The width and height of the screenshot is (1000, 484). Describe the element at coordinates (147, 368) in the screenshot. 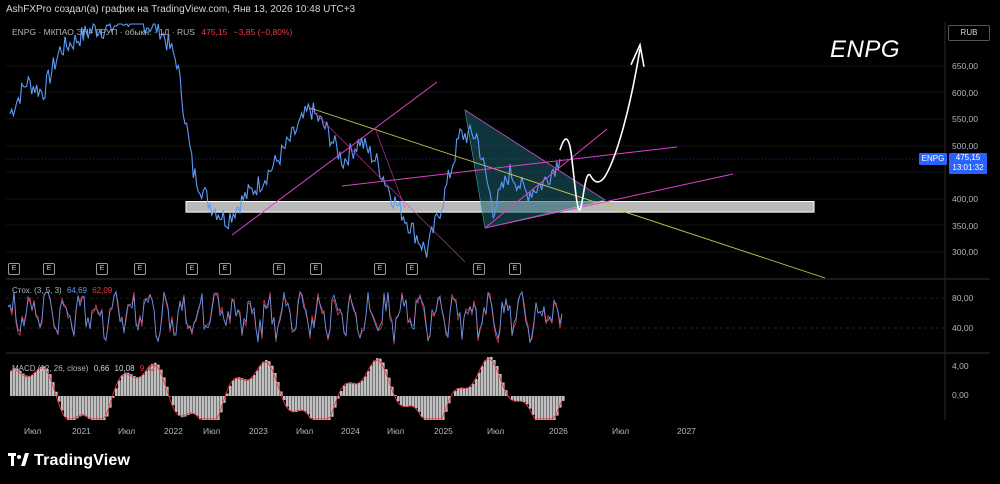

I see `macd-value-3: 9,42` at that location.